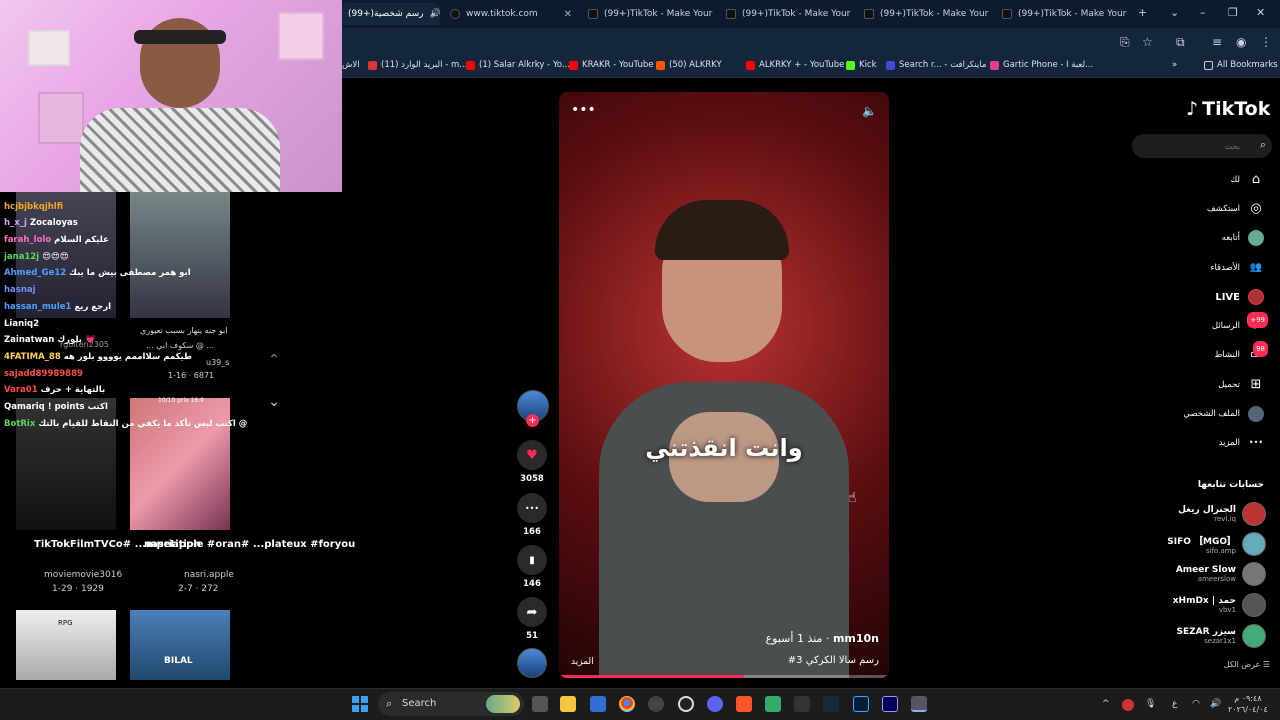 Image resolution: width=1280 pixels, height=720 pixels. I want to click on follow-plus-icon: +, so click(532, 420).